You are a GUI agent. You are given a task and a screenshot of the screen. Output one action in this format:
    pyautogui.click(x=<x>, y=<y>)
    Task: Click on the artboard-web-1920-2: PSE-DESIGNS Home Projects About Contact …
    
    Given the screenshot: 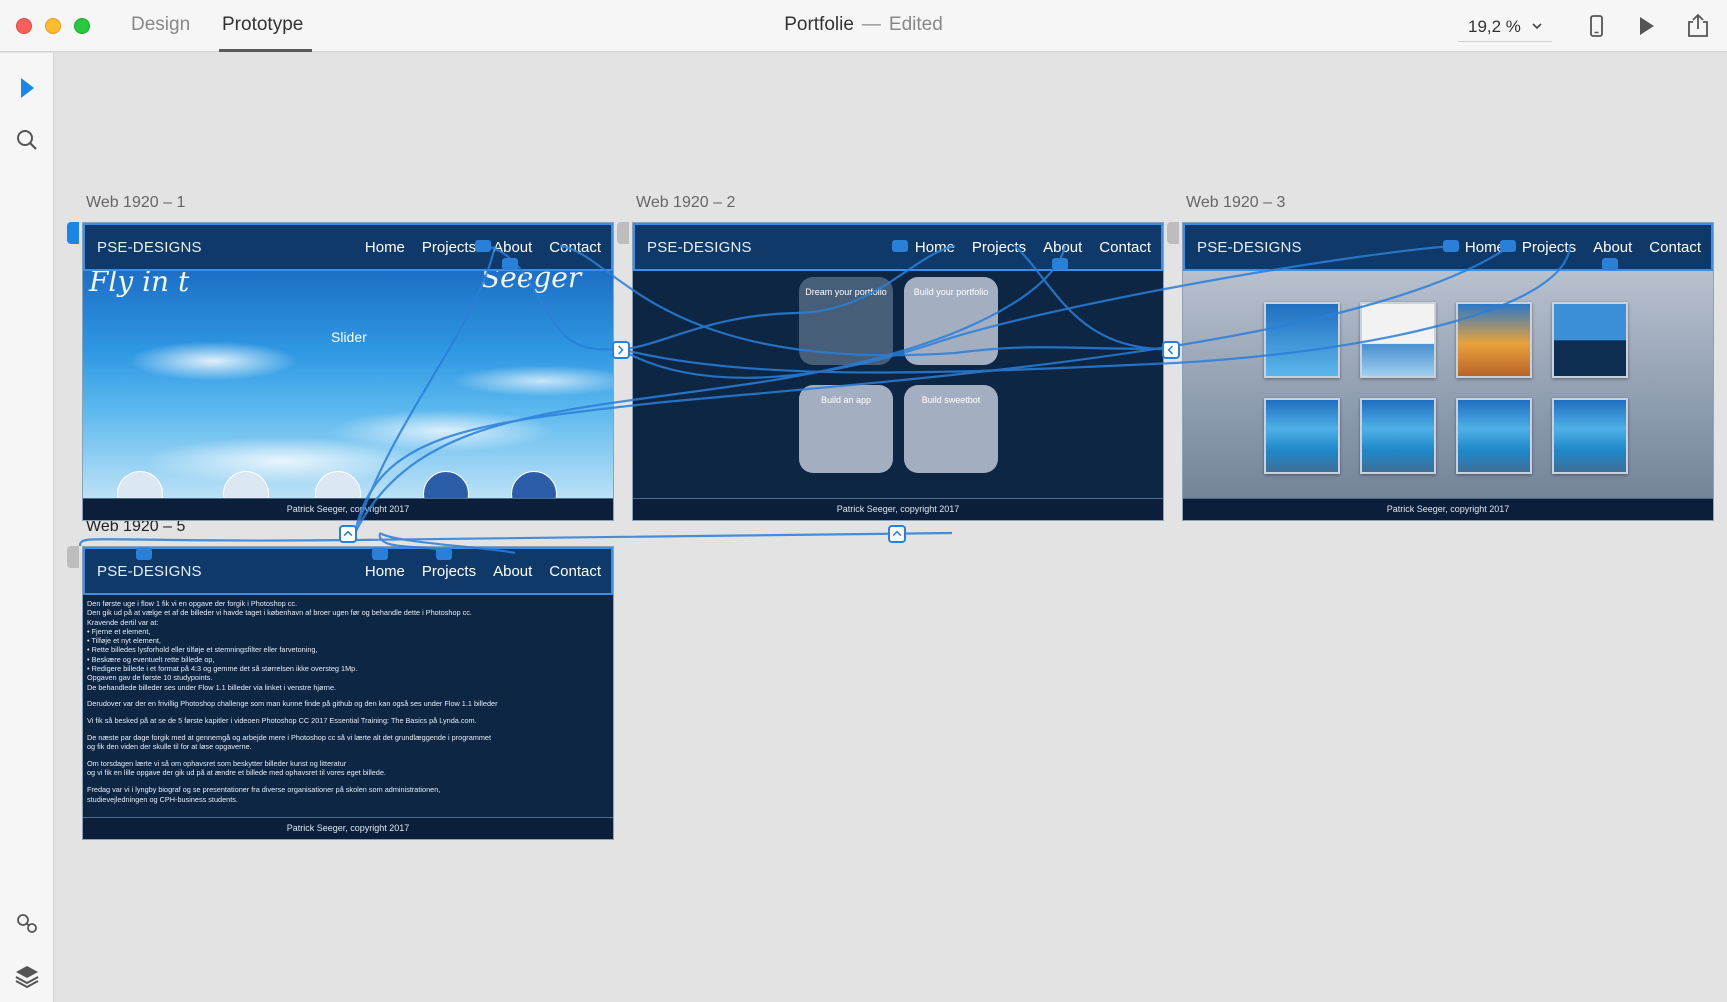 What is the action you would take?
    pyautogui.click(x=898, y=371)
    